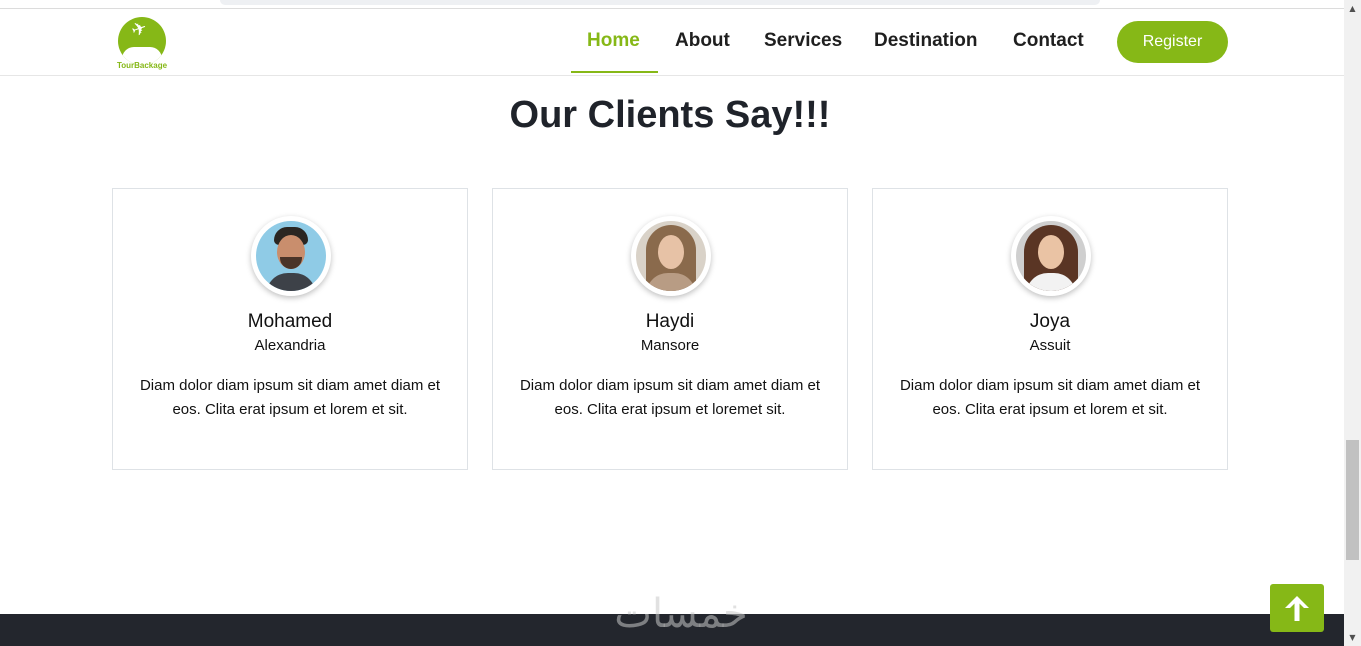 This screenshot has width=1361, height=646. What do you see at coordinates (681, 614) in the screenshot?
I see `watermark: خمسات` at bounding box center [681, 614].